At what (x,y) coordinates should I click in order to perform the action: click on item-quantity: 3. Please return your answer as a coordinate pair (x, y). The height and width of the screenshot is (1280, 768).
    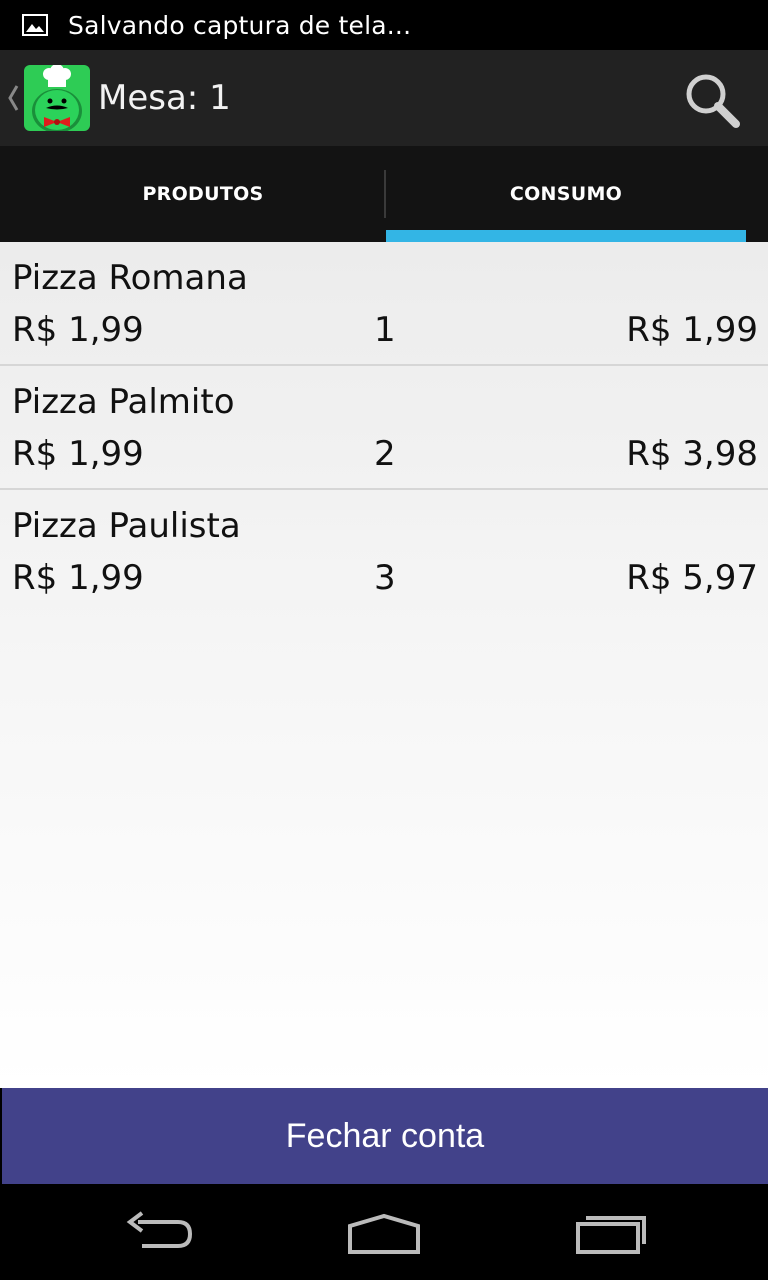
    Looking at the image, I should click on (385, 578).